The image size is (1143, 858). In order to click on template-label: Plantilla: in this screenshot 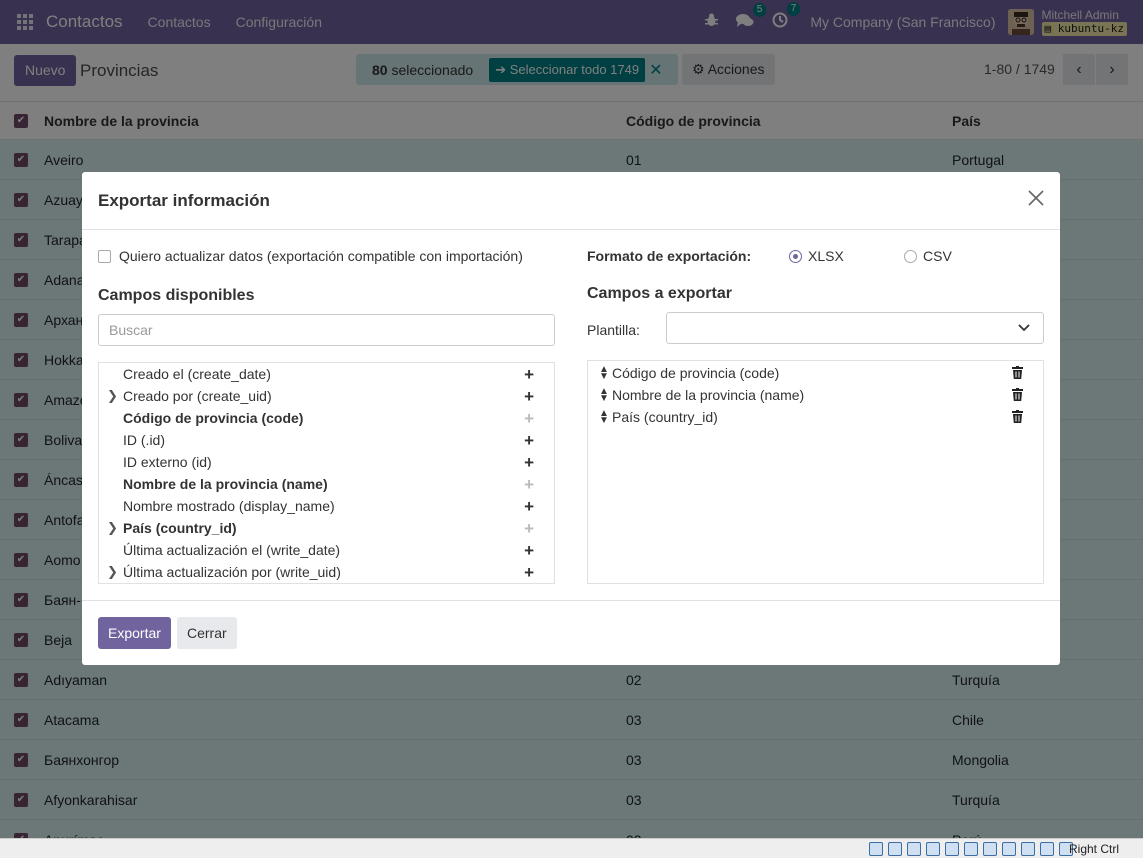, I will do `click(613, 330)`.